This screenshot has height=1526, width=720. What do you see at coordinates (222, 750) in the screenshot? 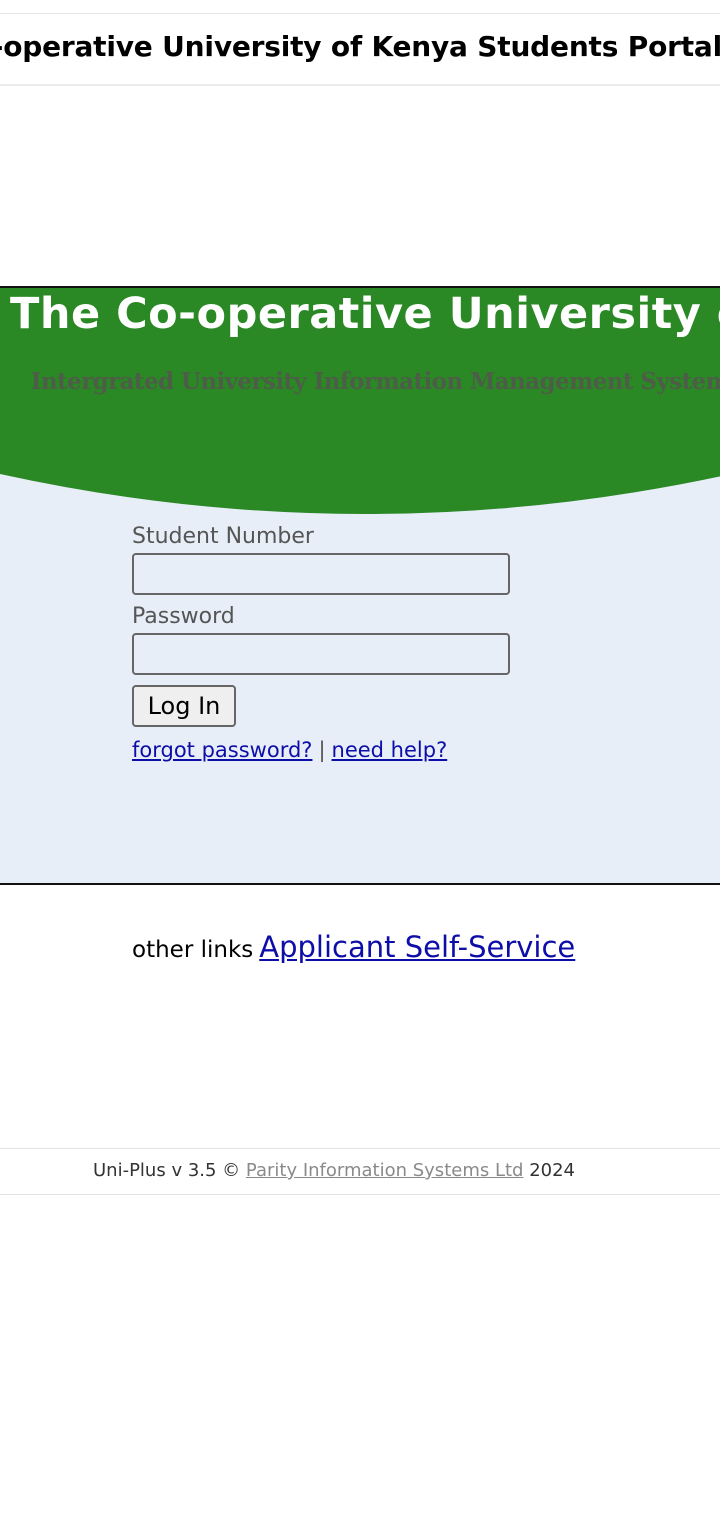
I see `forgot-password-link: forgot password?` at bounding box center [222, 750].